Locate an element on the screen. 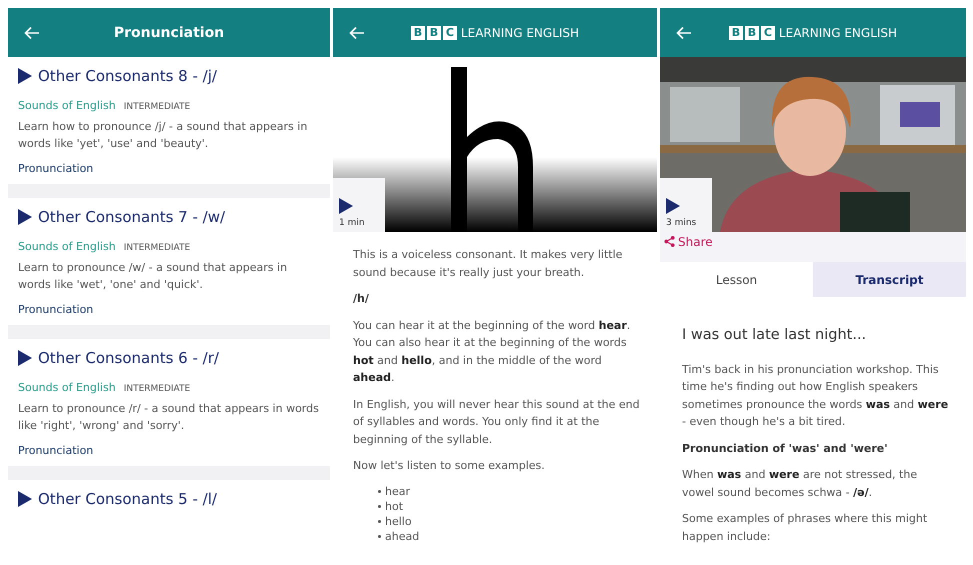 This screenshot has width=973, height=565. example-word: hello is located at coordinates (398, 521).